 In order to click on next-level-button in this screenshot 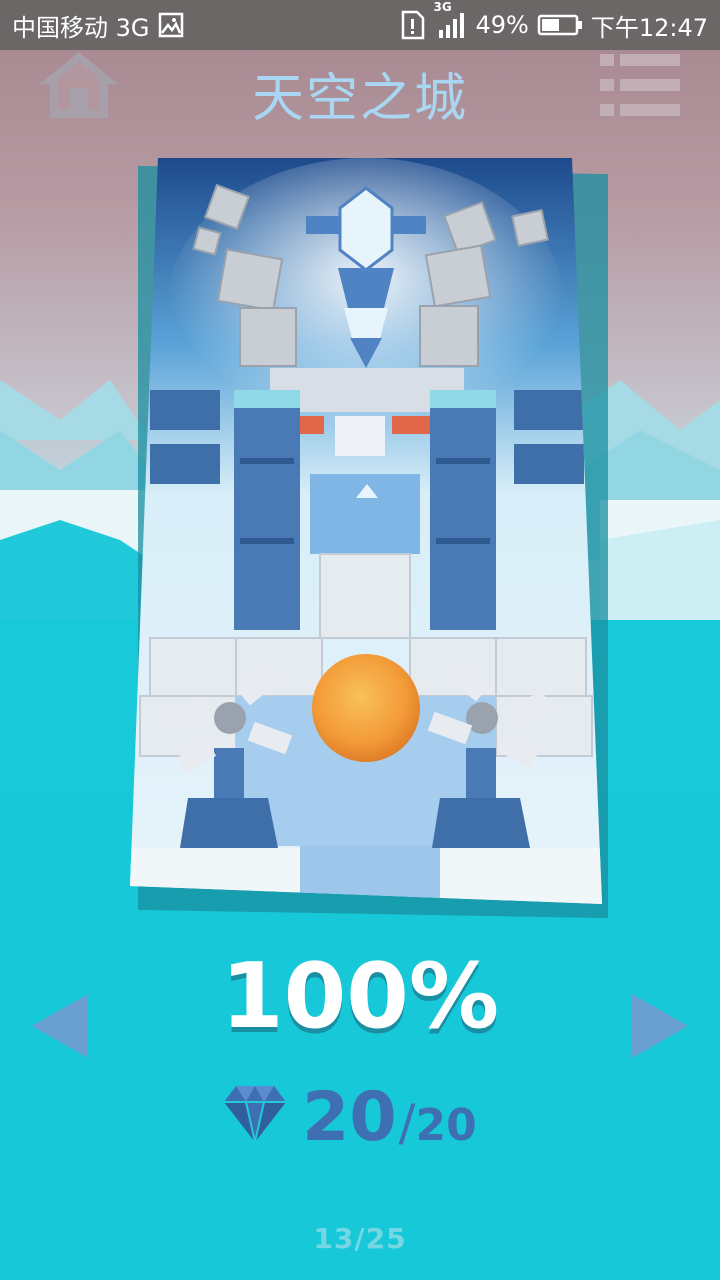, I will do `click(660, 1026)`.